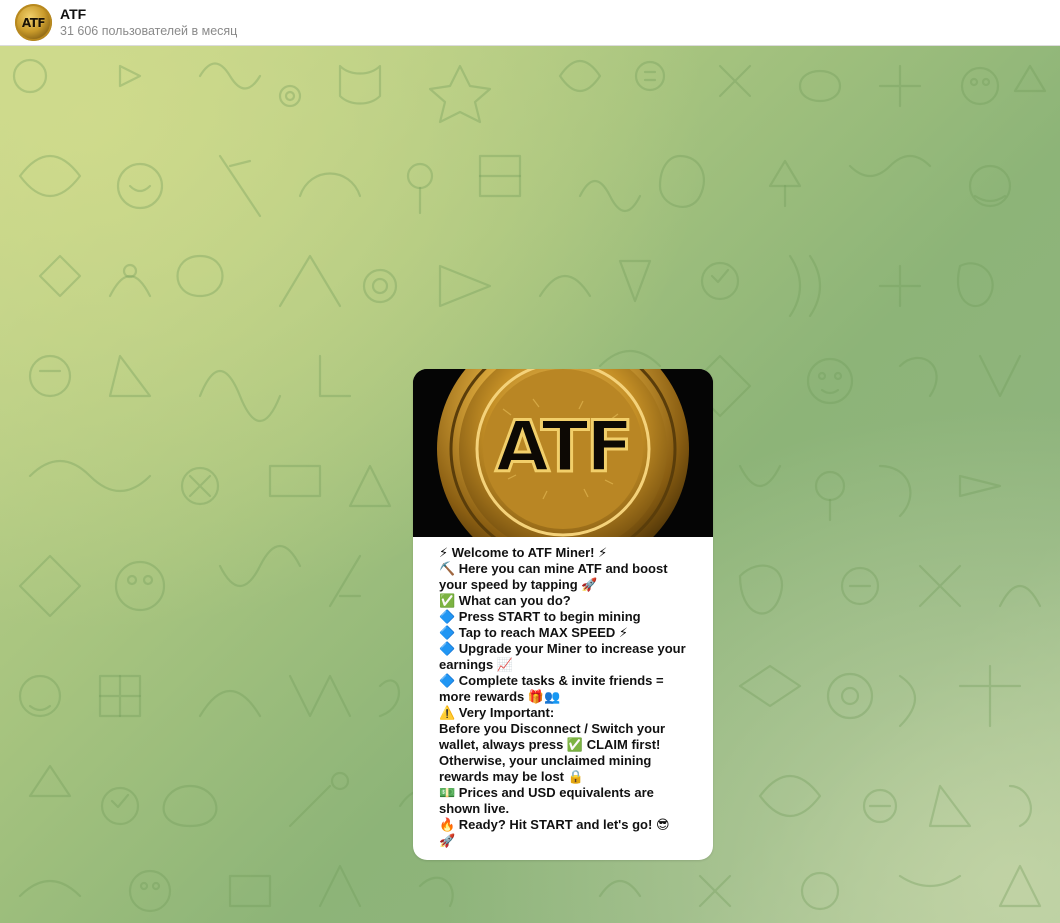  I want to click on atf-coin-image: ATF, so click(563, 453).